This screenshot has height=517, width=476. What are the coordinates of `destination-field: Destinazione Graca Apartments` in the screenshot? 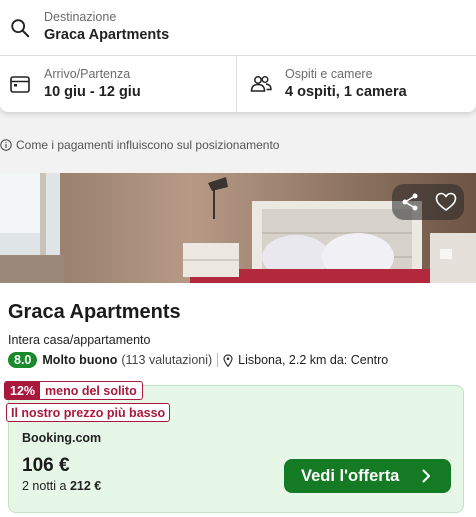 It's located at (238, 28).